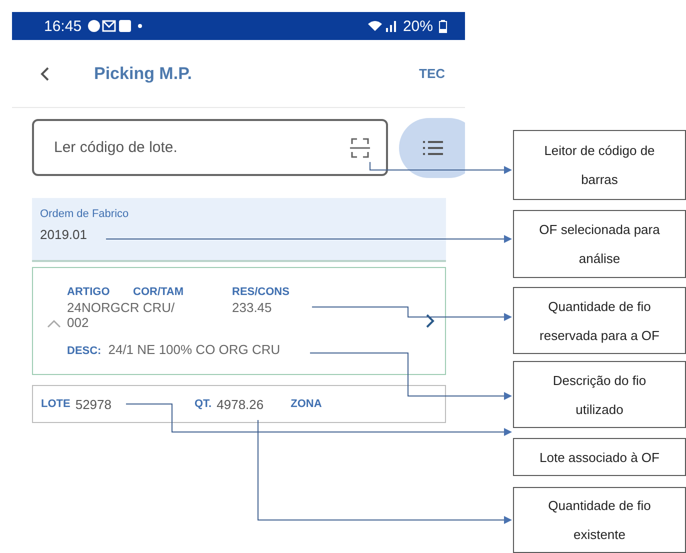 The image size is (686, 553). What do you see at coordinates (599, 165) in the screenshot?
I see `callout-box: Leitor de código de barras` at bounding box center [599, 165].